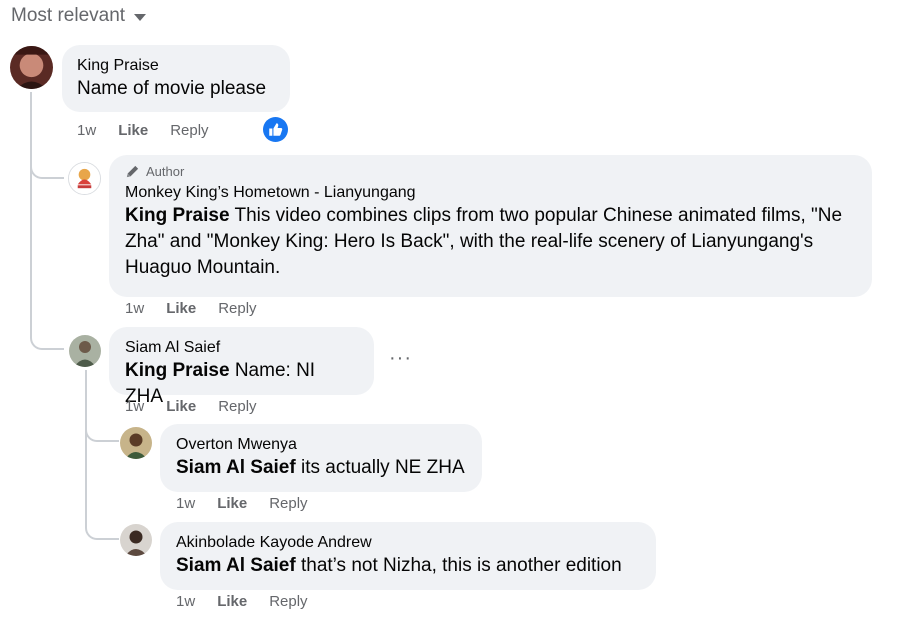 Image resolution: width=910 pixels, height=631 pixels. Describe the element at coordinates (275, 129) in the screenshot. I see `like-reaction-icon` at that location.